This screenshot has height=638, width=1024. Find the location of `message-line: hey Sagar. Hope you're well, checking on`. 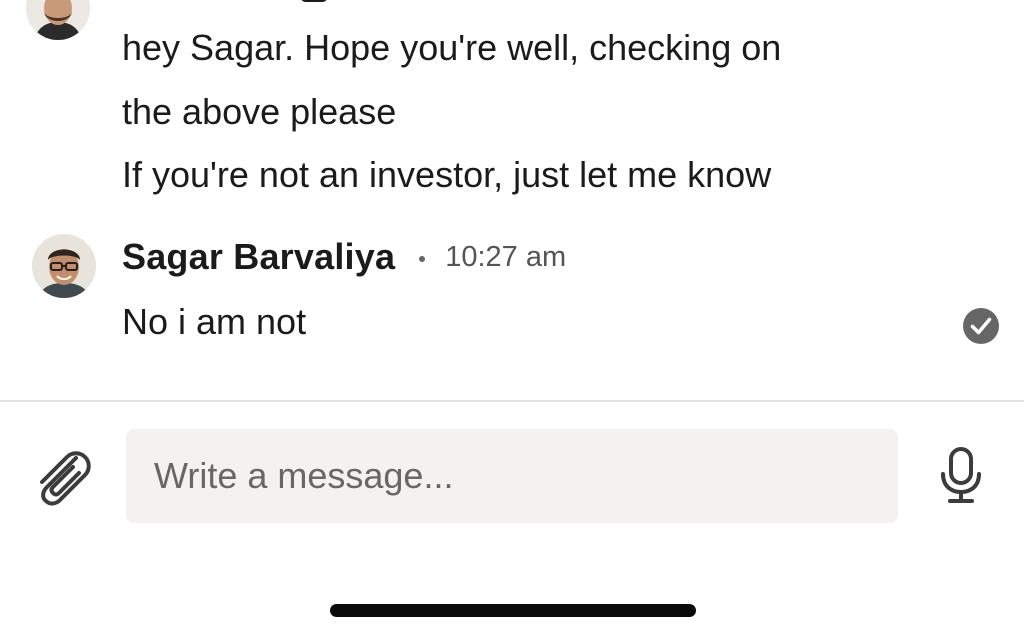

message-line: hey Sagar. Hope you're well, checking on is located at coordinates (452, 47).